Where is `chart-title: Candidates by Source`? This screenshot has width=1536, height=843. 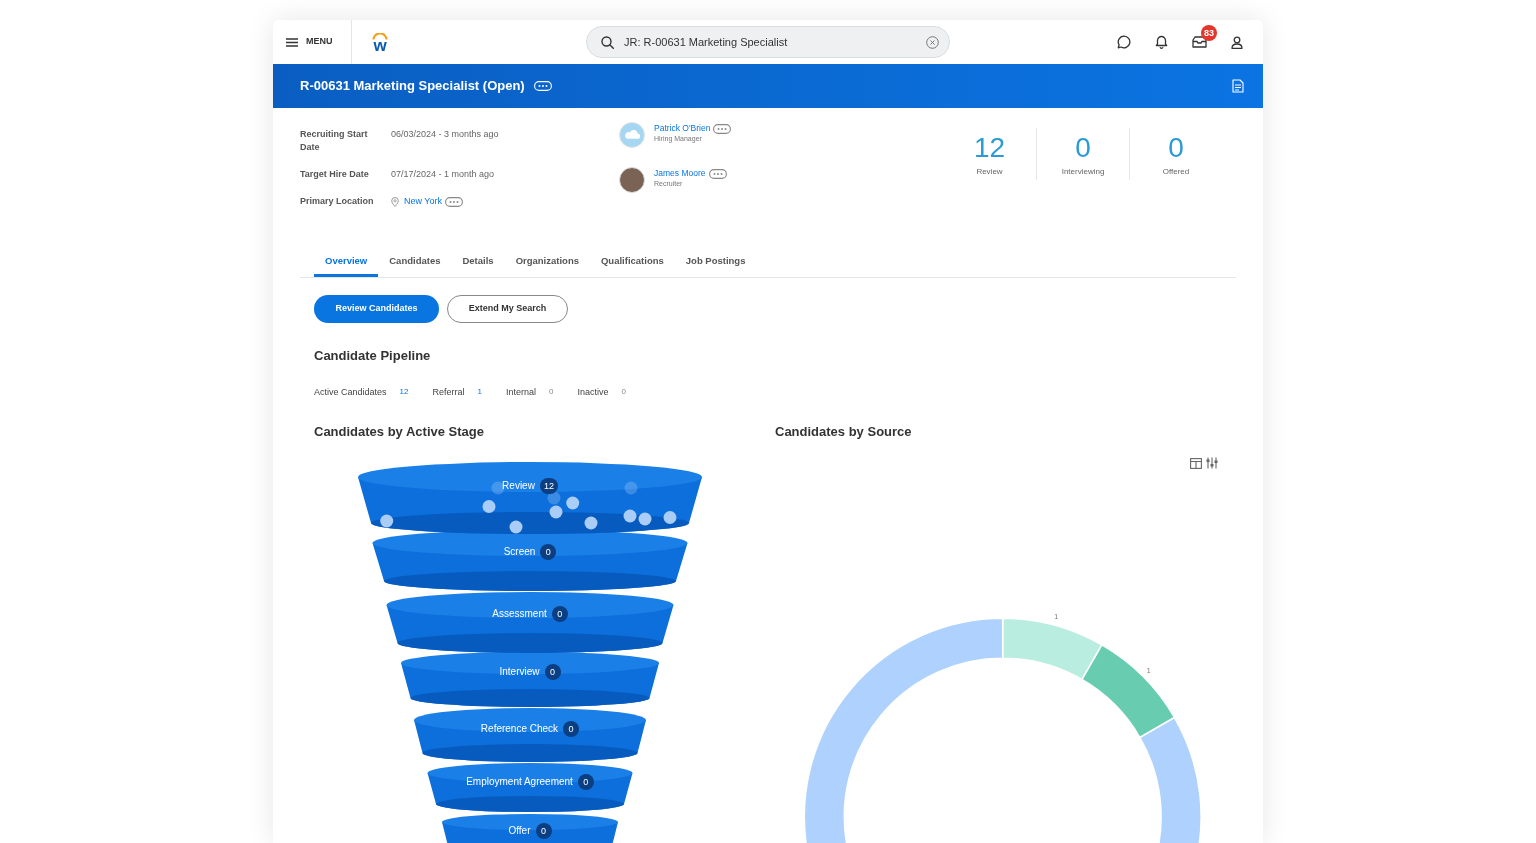 chart-title: Candidates by Source is located at coordinates (844, 432).